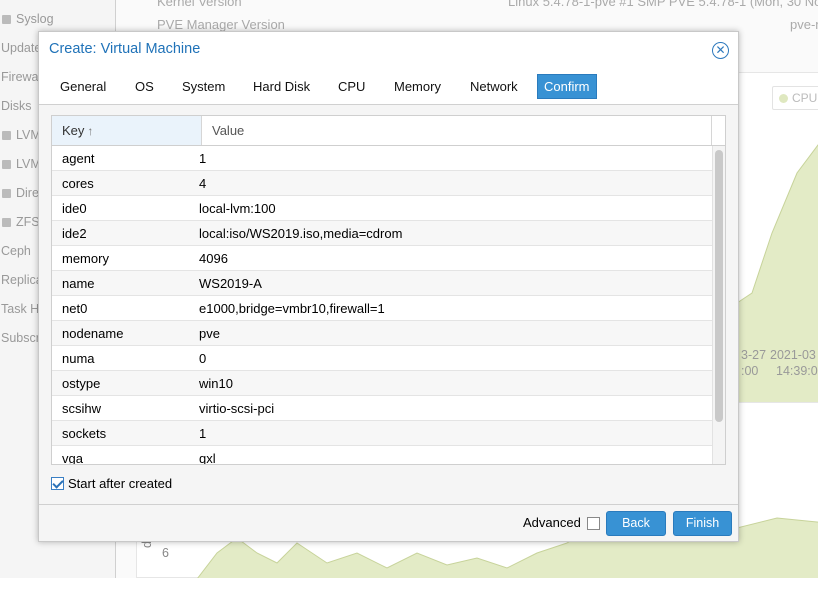  I want to click on cell-value: 4, so click(203, 183).